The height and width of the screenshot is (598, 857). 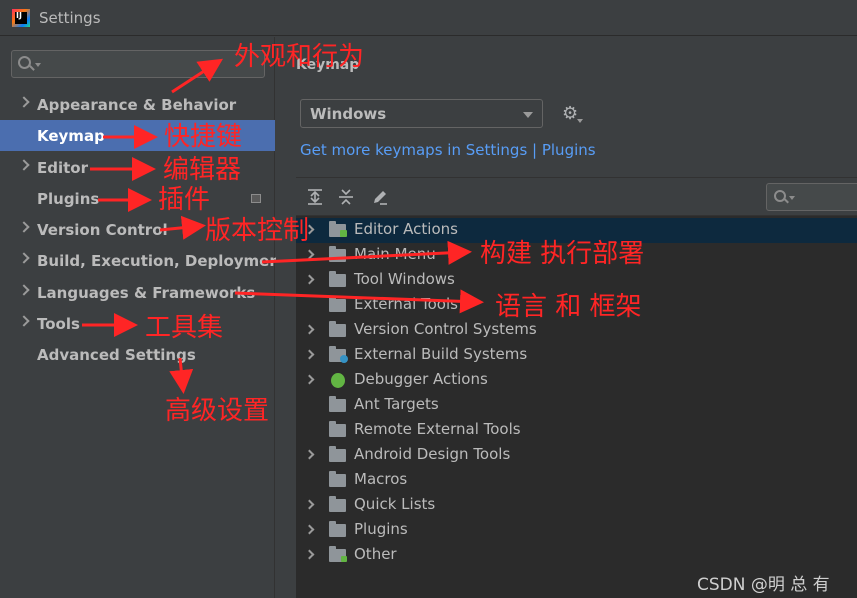 I want to click on sidebar-item-label: Tools, so click(x=58, y=323).